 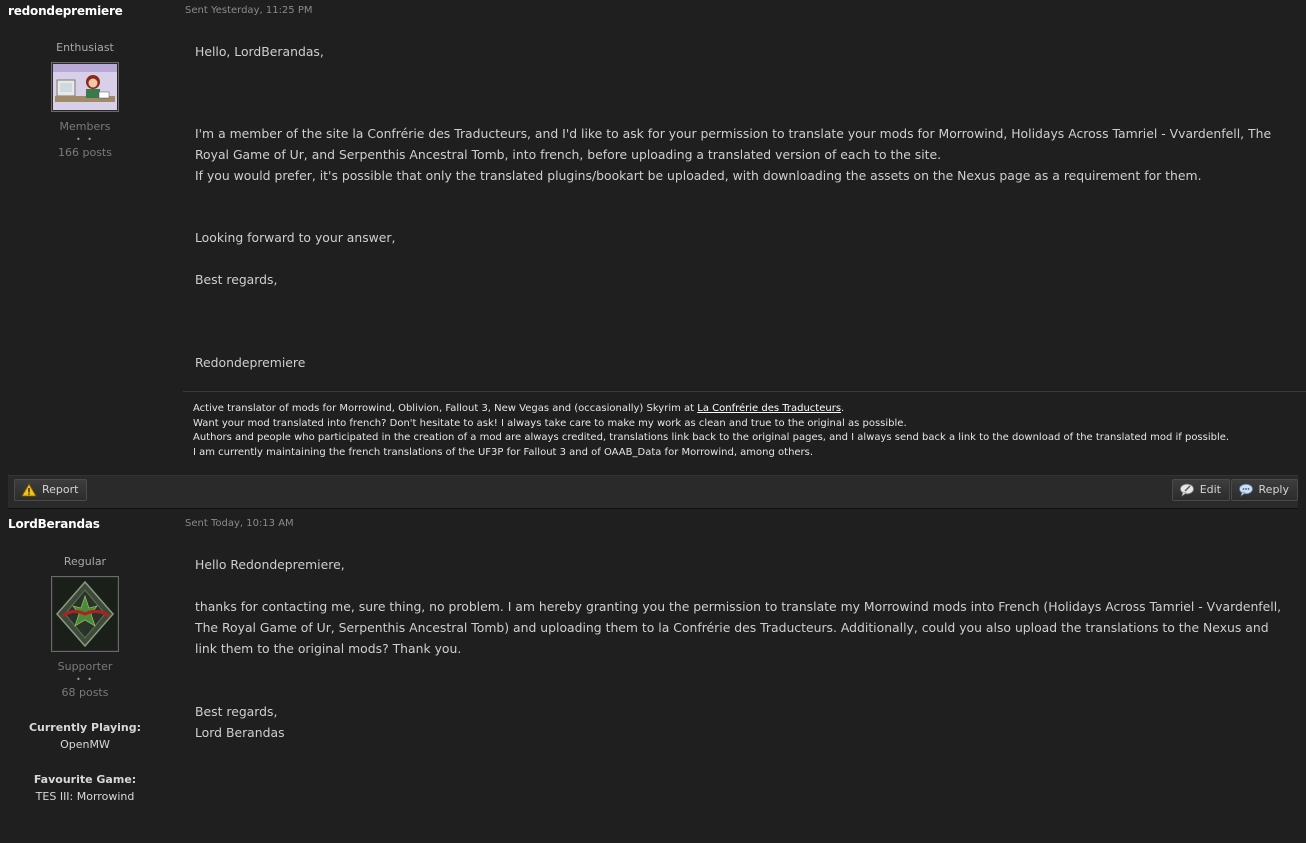 What do you see at coordinates (85, 692) in the screenshot?
I see `post-count: 68 posts` at bounding box center [85, 692].